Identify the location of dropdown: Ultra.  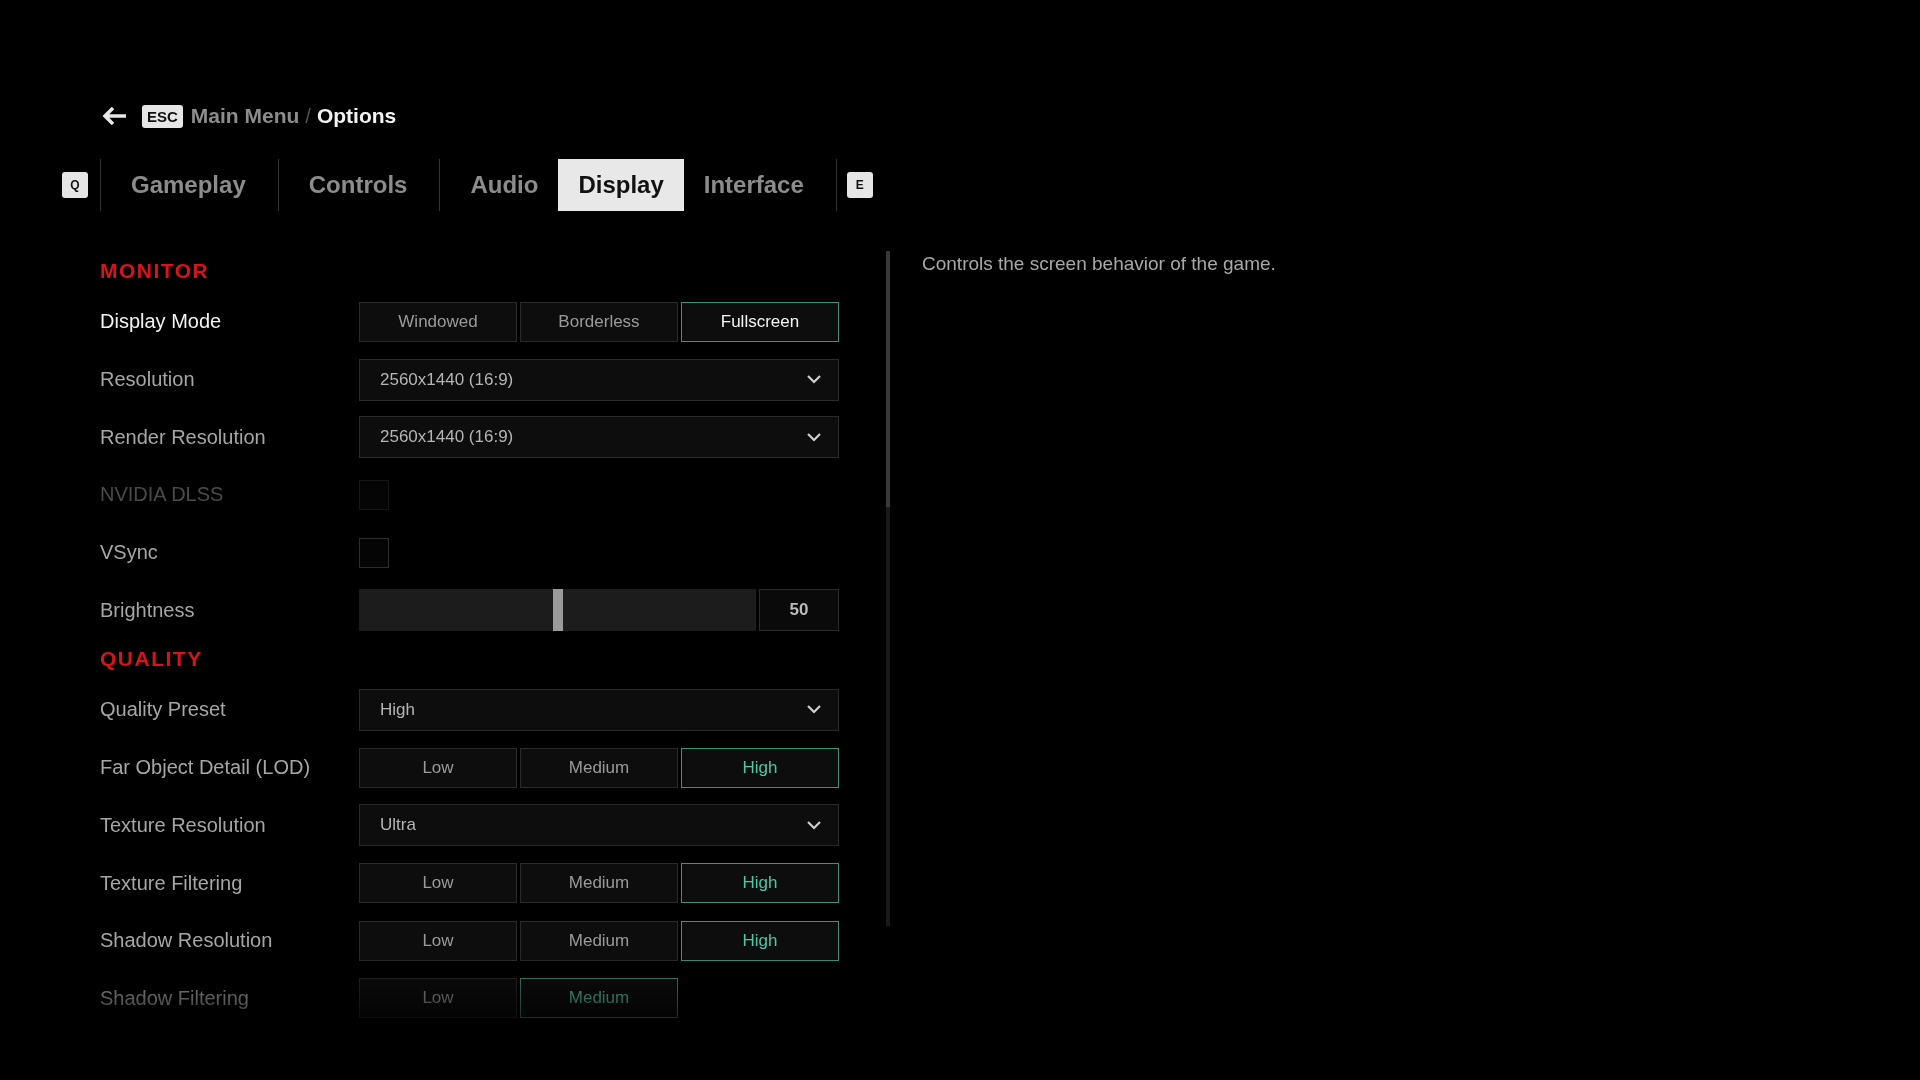
(599, 825).